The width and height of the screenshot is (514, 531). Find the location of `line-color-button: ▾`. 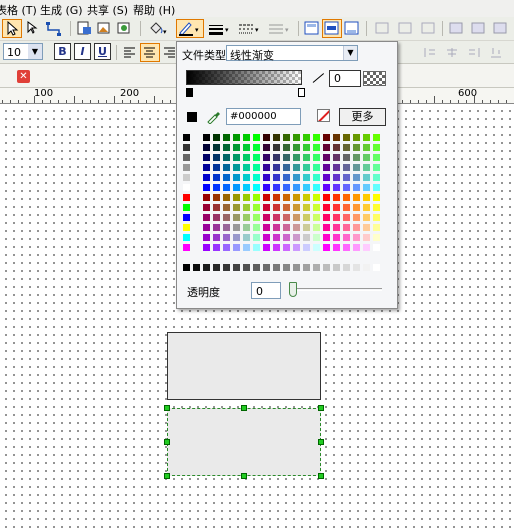

line-color-button: ▾ is located at coordinates (190, 28).